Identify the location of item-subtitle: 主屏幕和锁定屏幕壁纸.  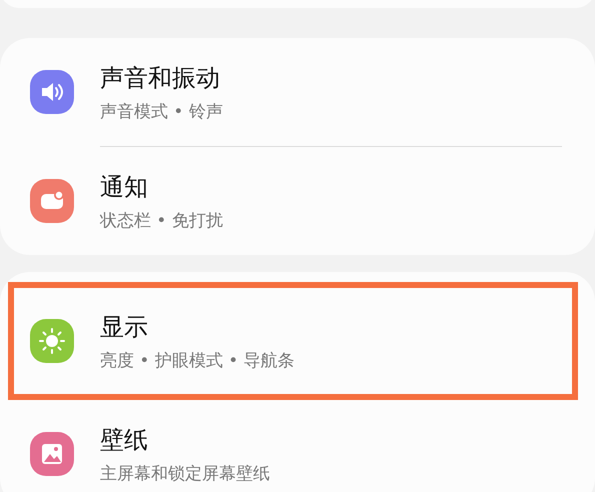
(185, 473).